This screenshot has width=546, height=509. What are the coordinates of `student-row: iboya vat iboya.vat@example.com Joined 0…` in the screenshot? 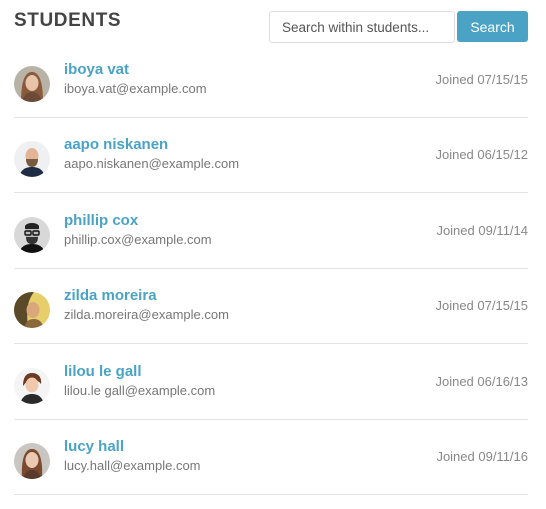 It's located at (271, 80).